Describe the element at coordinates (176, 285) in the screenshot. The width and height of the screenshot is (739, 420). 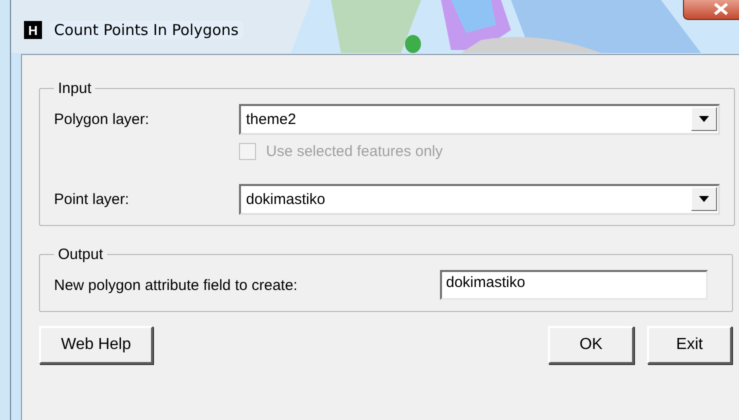
I see `field-label: New polygon attribute field to create:` at that location.